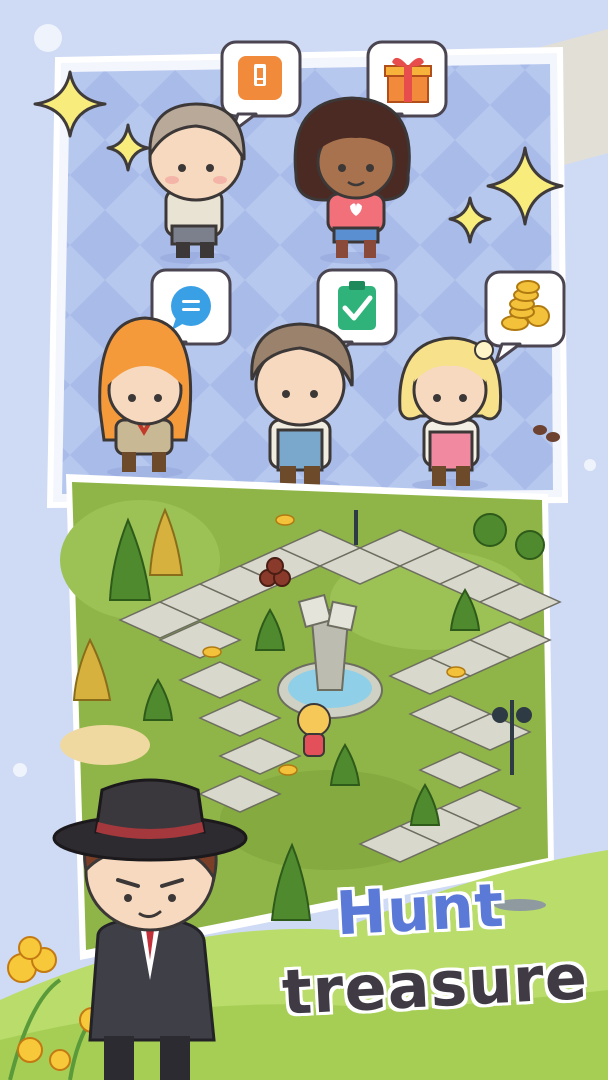 The image size is (608, 1080). Describe the element at coordinates (315, 611) in the screenshot. I see `dice-statue-icon` at that location.